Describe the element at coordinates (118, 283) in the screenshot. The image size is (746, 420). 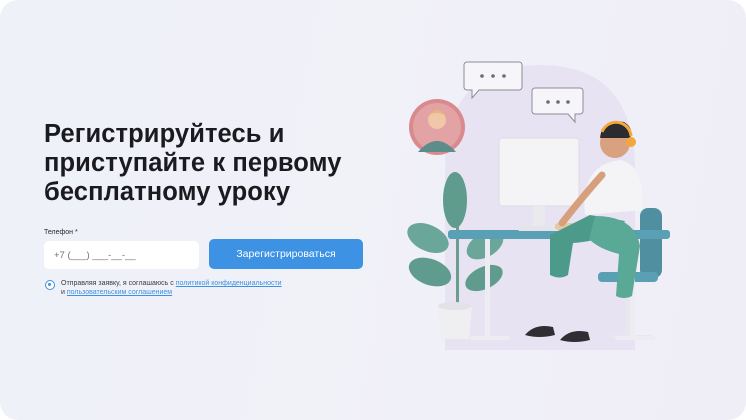
I see `consent-text-before: Отправляя заявку, я соглашаюсь с` at that location.